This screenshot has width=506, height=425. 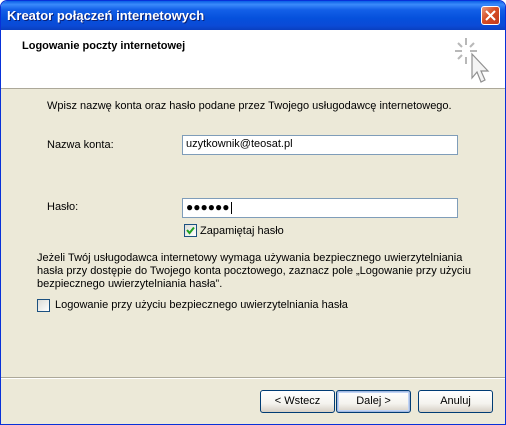 What do you see at coordinates (455, 401) in the screenshot?
I see `cancel-button: Anuluj` at bounding box center [455, 401].